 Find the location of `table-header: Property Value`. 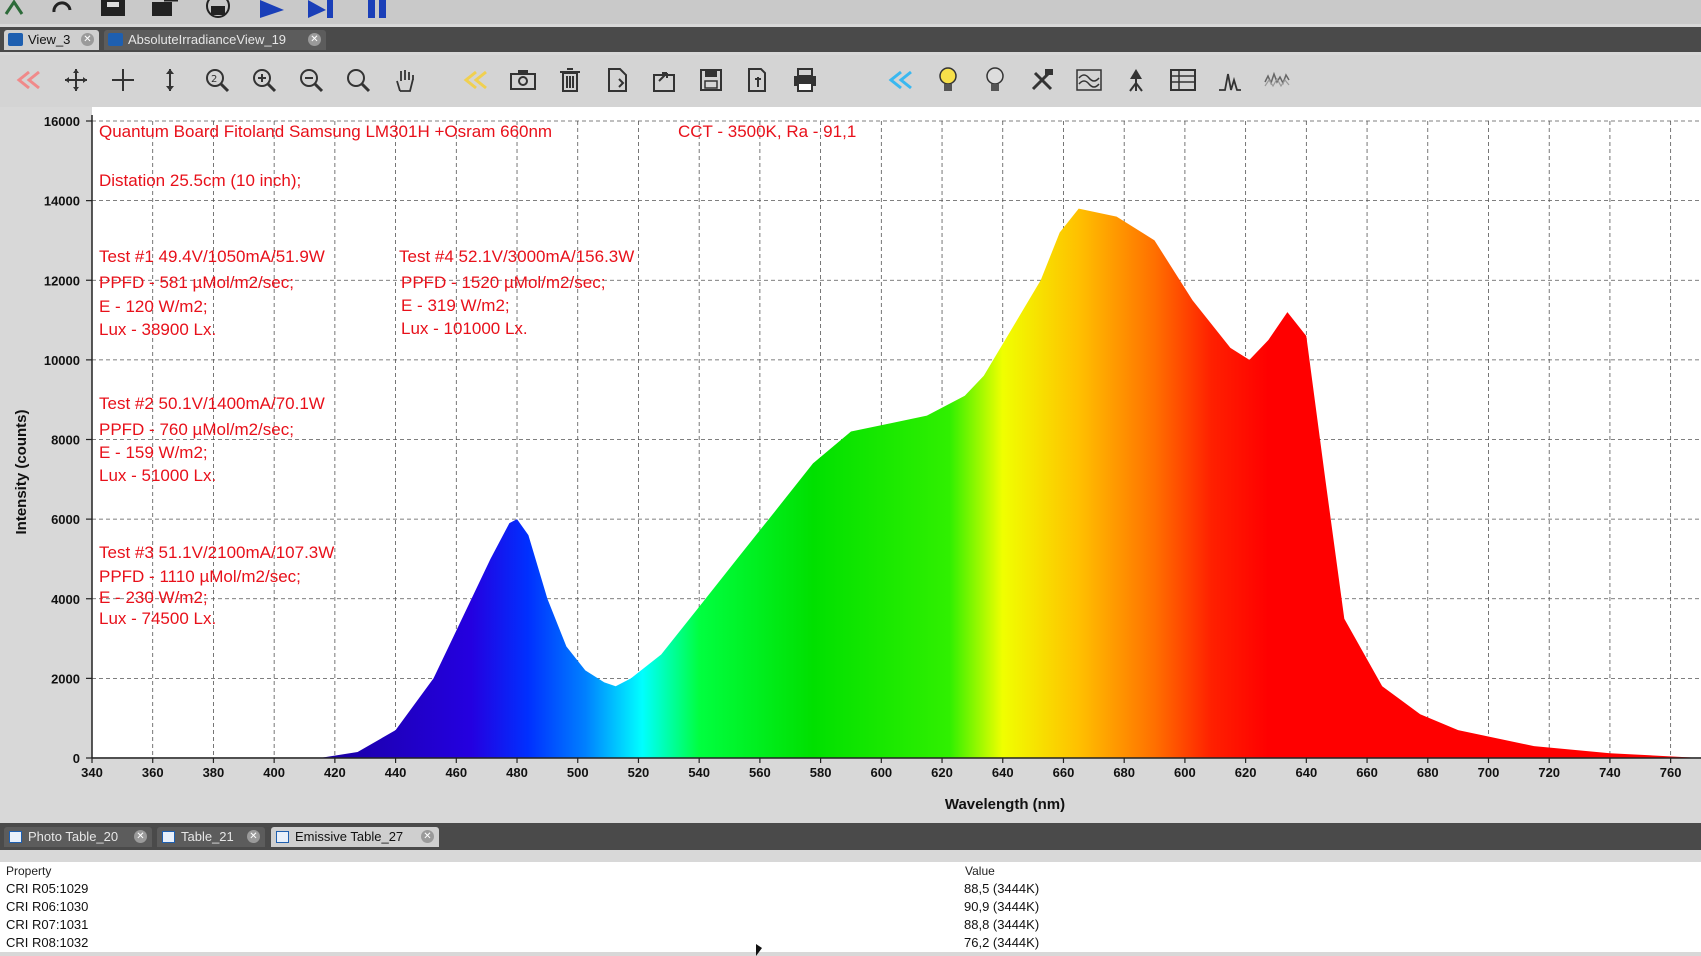

table-header: Property Value is located at coordinates (850, 870).